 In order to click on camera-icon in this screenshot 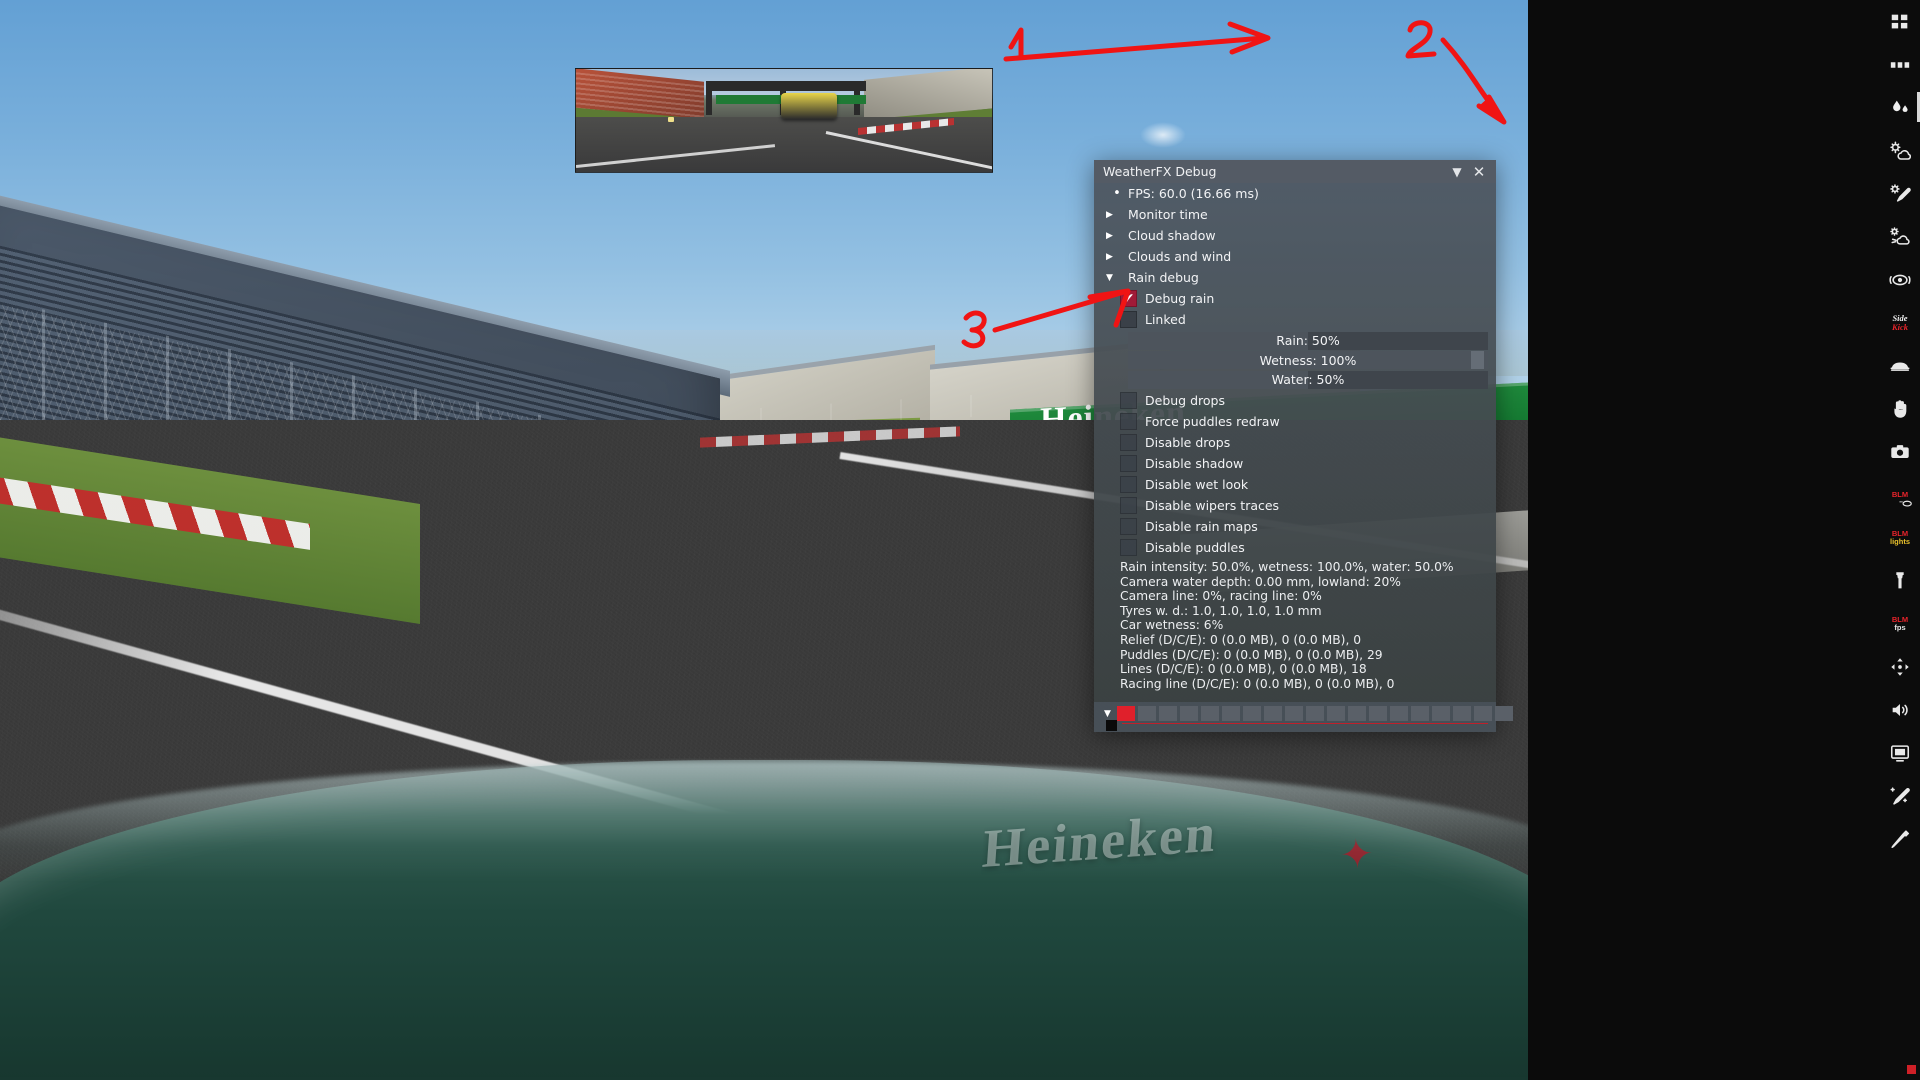, I will do `click(1900, 451)`.